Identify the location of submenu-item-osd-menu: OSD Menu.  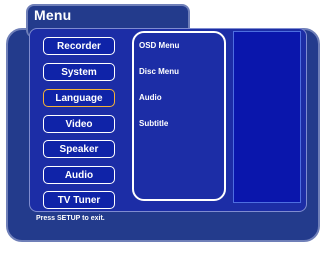
(159, 45).